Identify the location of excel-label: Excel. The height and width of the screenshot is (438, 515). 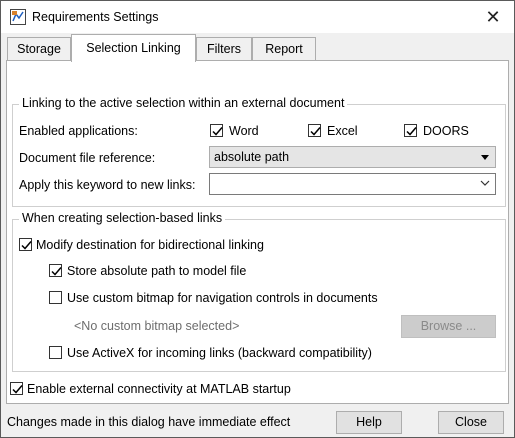
(342, 131).